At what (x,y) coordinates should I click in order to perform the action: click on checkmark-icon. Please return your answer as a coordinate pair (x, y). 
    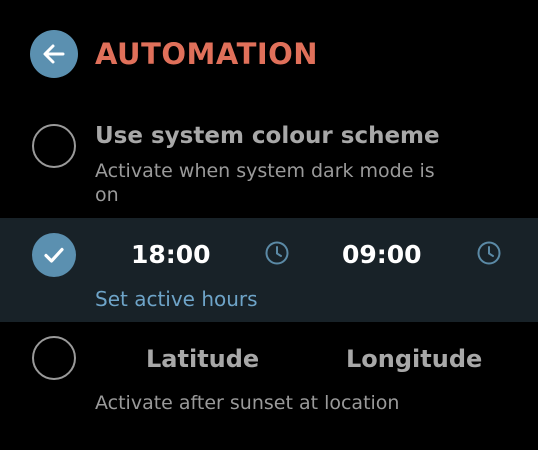
    Looking at the image, I should click on (54, 255).